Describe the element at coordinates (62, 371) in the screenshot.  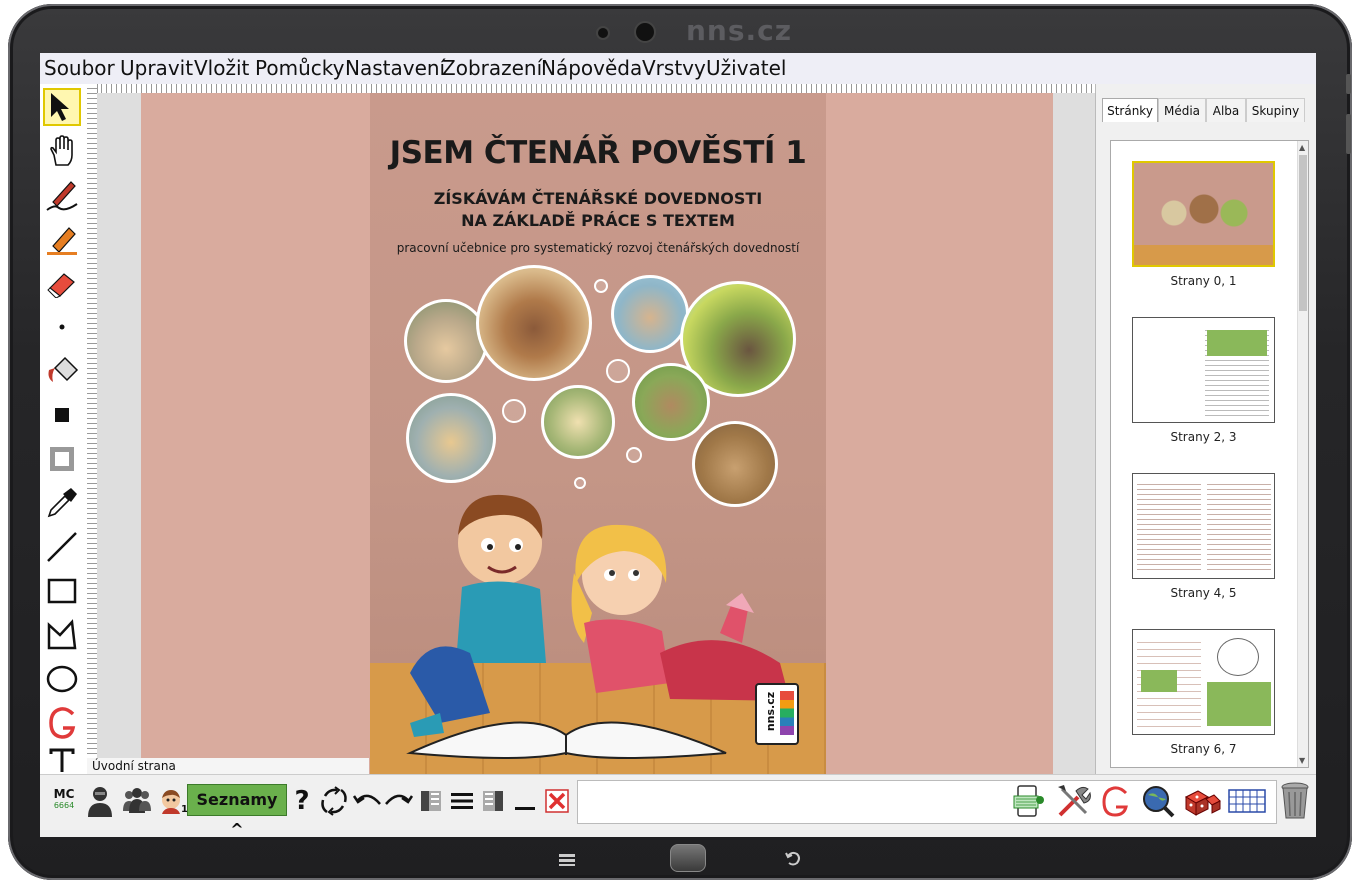
I see `fill-bucket-tool` at that location.